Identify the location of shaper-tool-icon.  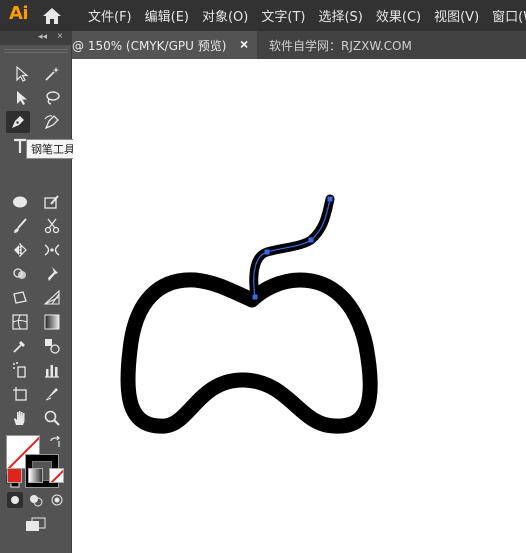
(52, 202).